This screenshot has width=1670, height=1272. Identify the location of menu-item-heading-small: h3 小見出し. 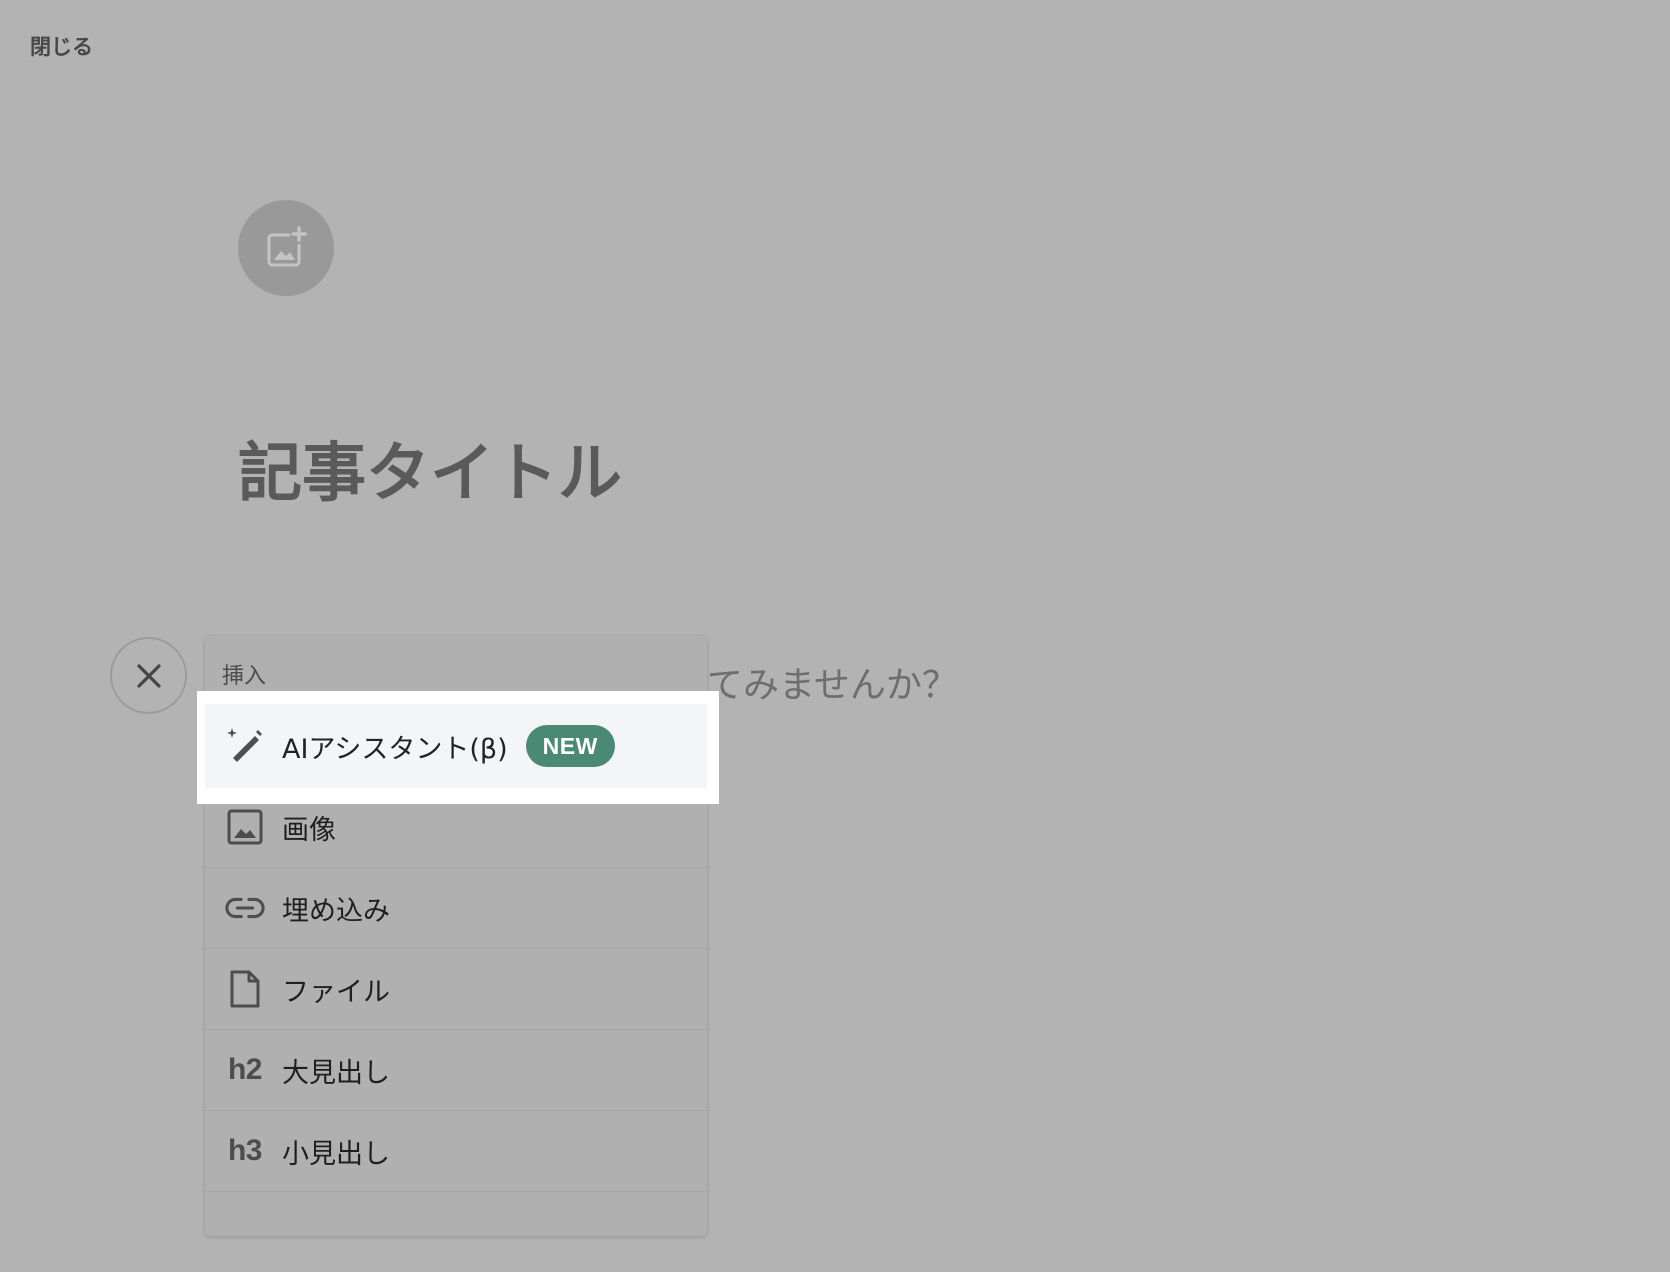
(456, 1150).